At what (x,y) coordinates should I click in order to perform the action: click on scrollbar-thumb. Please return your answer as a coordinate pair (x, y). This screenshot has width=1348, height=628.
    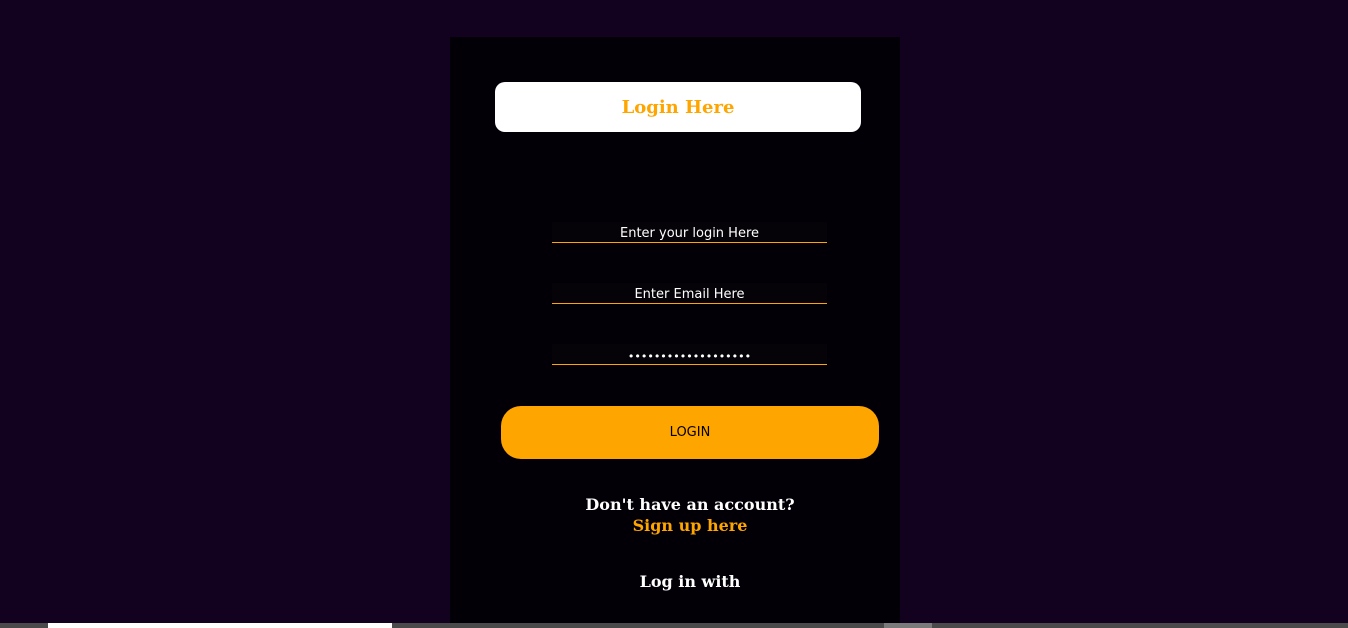
    Looking at the image, I should click on (220, 625).